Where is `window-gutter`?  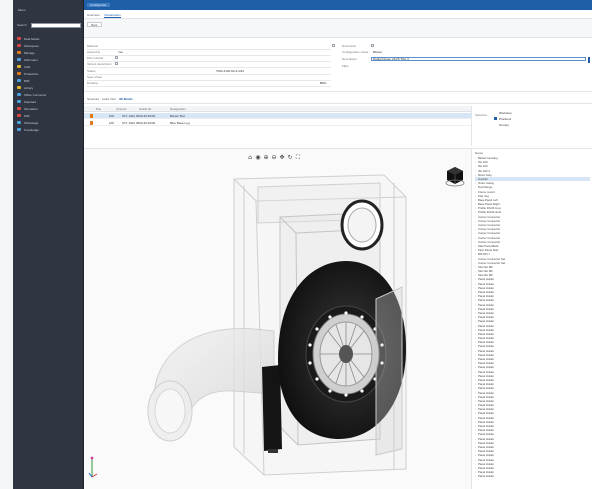
window-gutter is located at coordinates (6, 244).